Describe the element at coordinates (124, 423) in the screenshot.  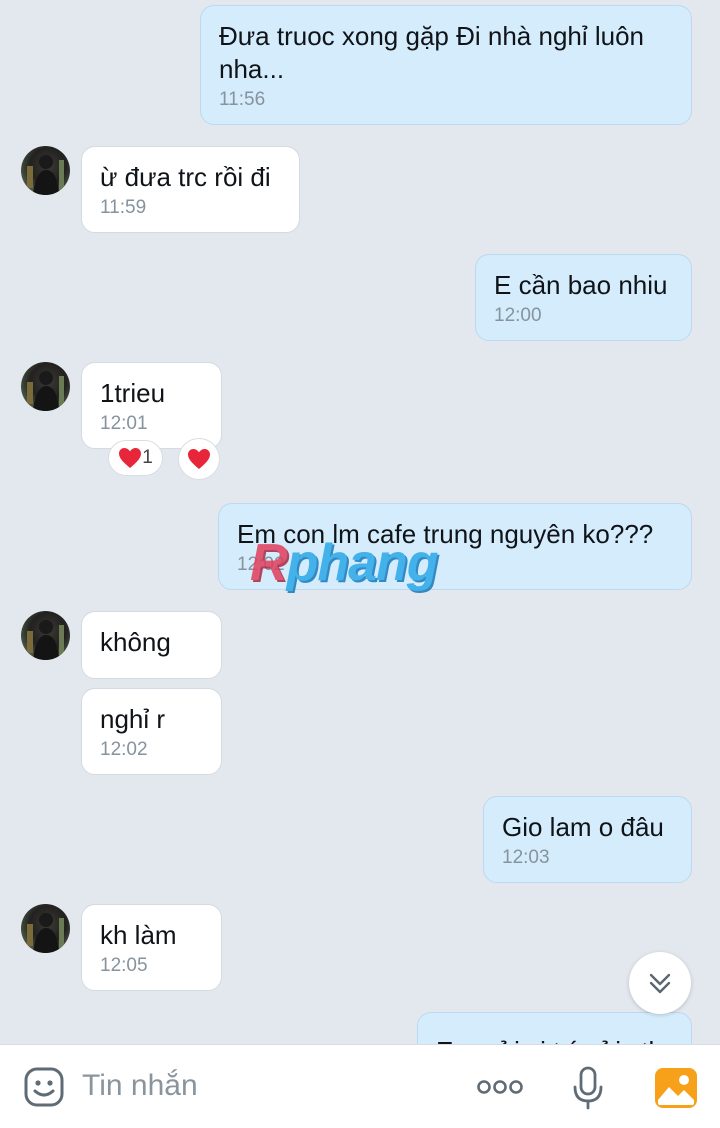
I see `message-time: 12:01` at that location.